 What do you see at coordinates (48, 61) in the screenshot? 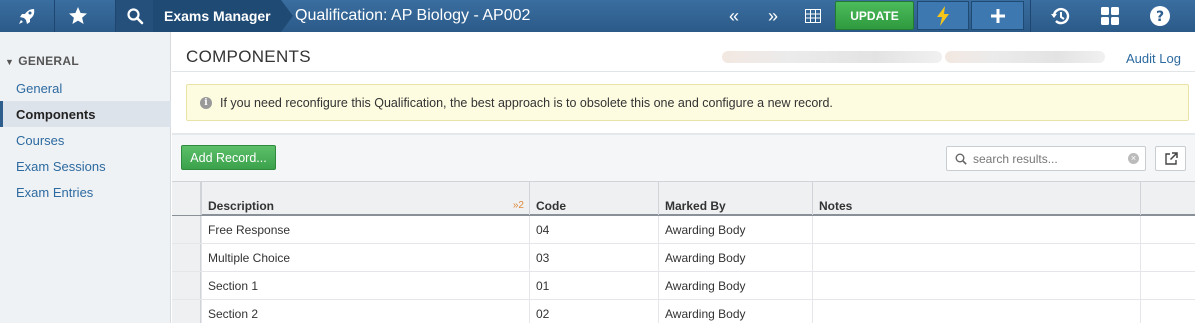
I see `sidebar-section-title: GENERAL` at bounding box center [48, 61].